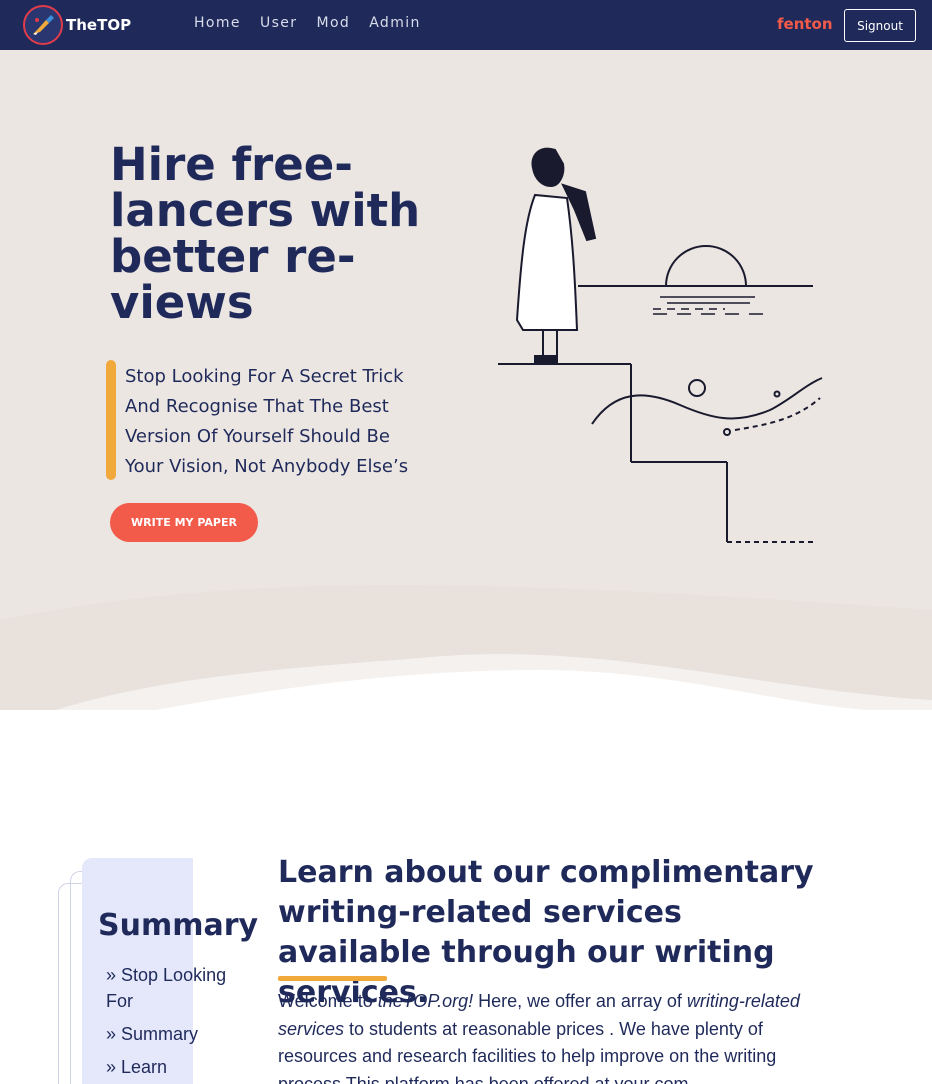  I want to click on site-name: theTOP.org!, so click(425, 1001).